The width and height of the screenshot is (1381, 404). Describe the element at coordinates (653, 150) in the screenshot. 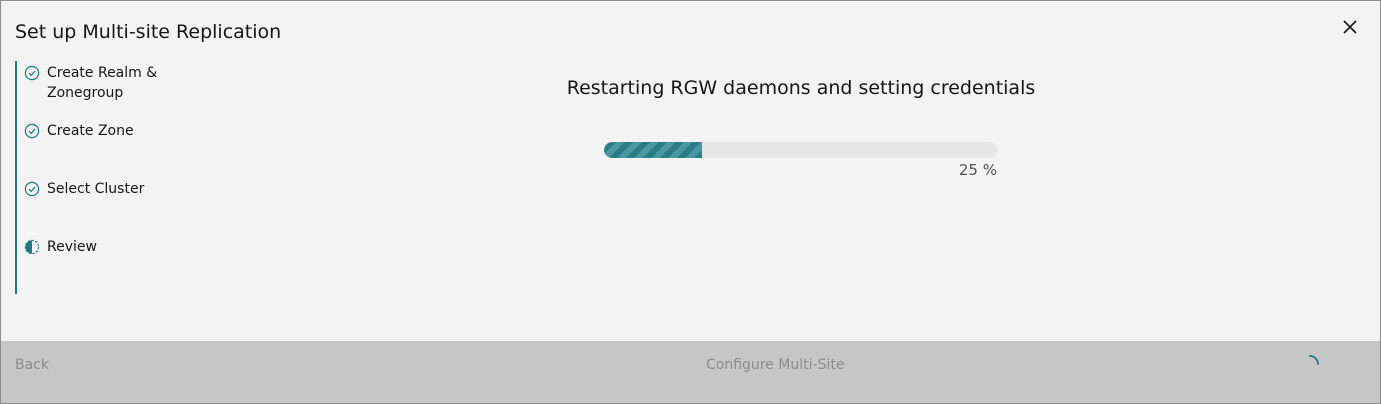

I see `progress-bar-fill` at that location.